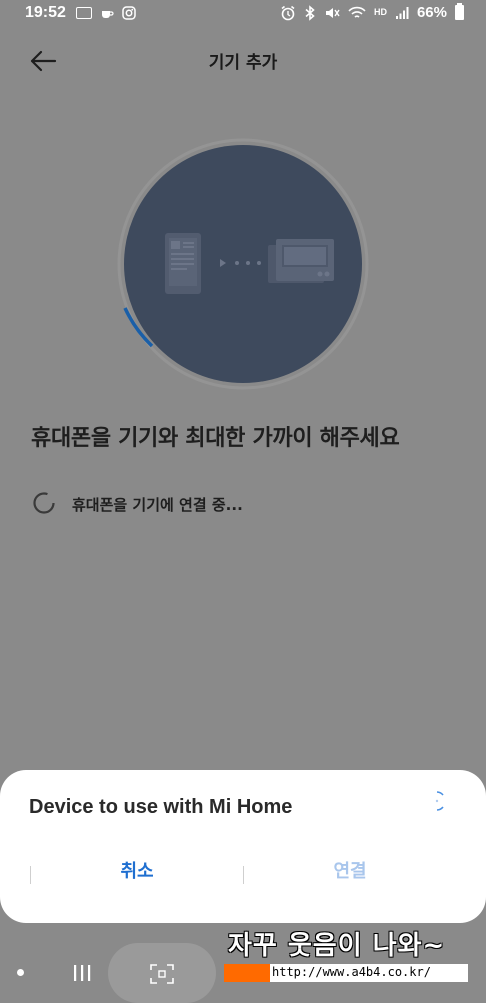  I want to click on cancel-button: 취소, so click(137, 872).